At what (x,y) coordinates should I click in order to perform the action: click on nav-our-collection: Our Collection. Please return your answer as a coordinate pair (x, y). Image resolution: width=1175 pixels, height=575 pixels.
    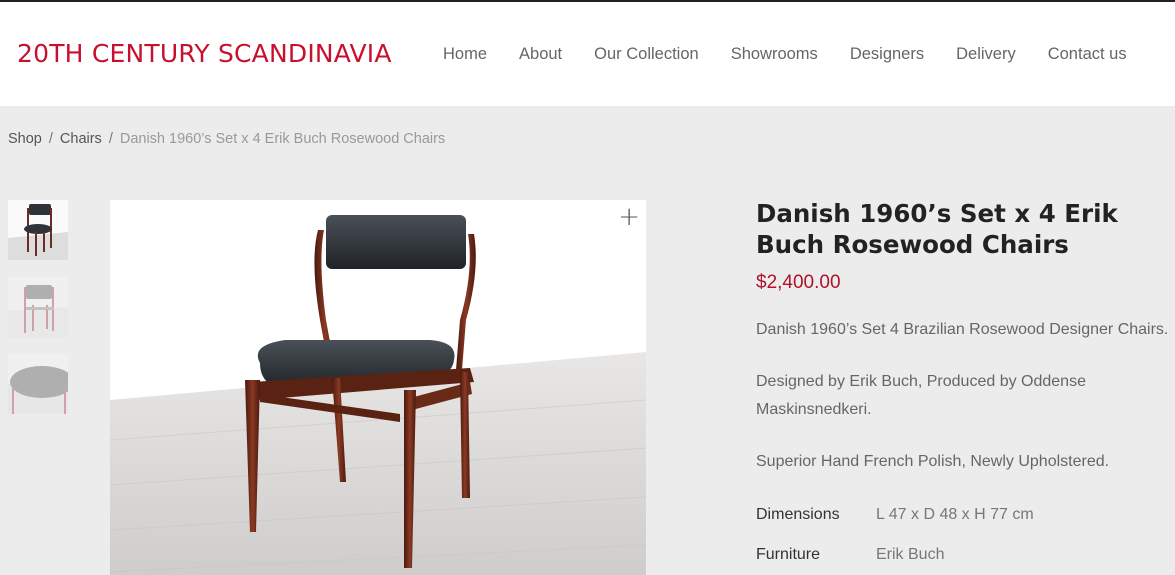
    Looking at the image, I should click on (646, 54).